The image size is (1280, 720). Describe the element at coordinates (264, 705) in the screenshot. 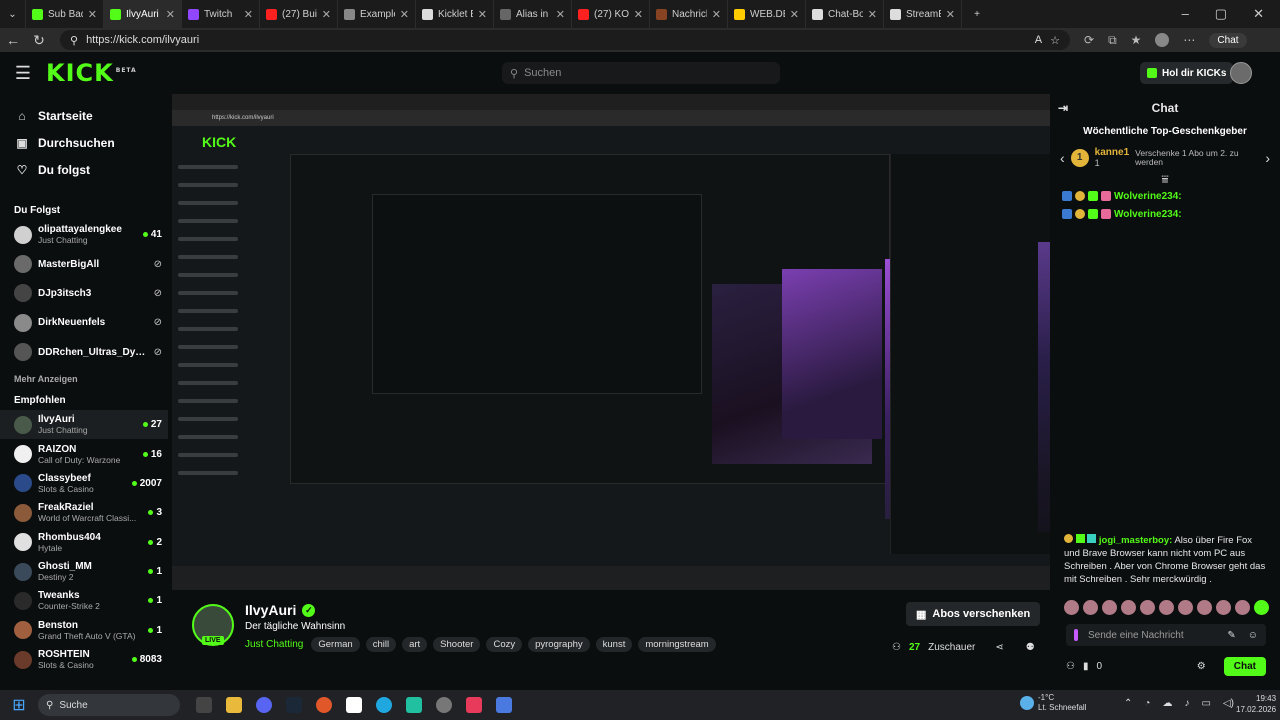

I see `discord-icon` at that location.